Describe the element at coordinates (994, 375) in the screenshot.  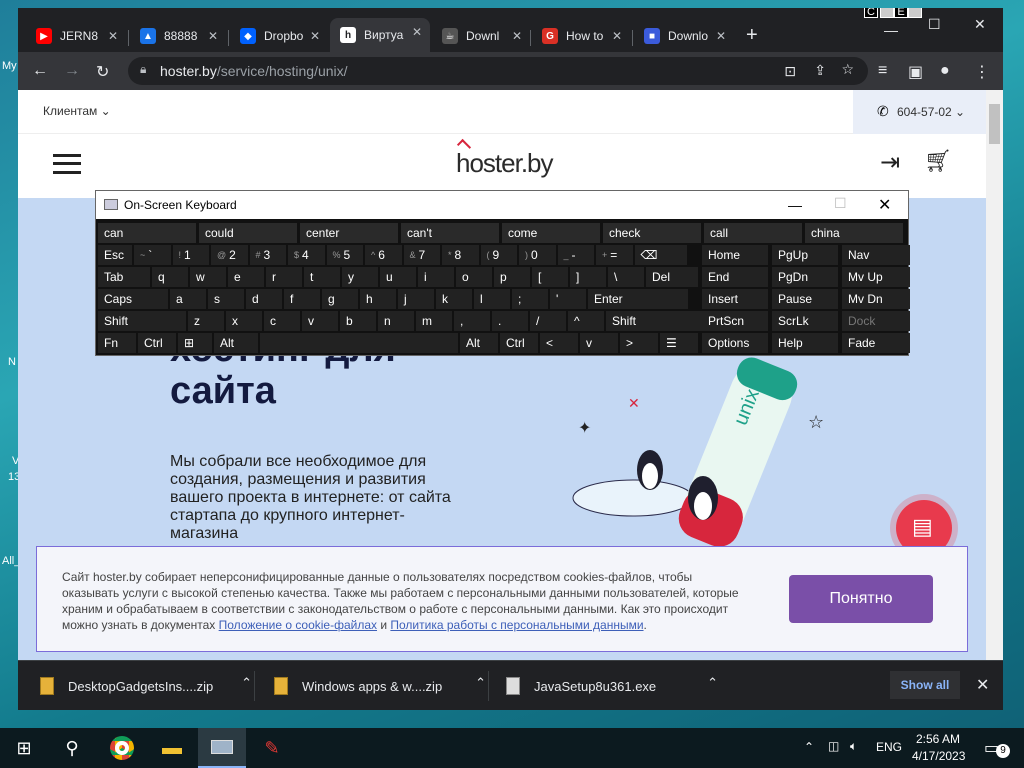
I see `page-scrollbar` at that location.